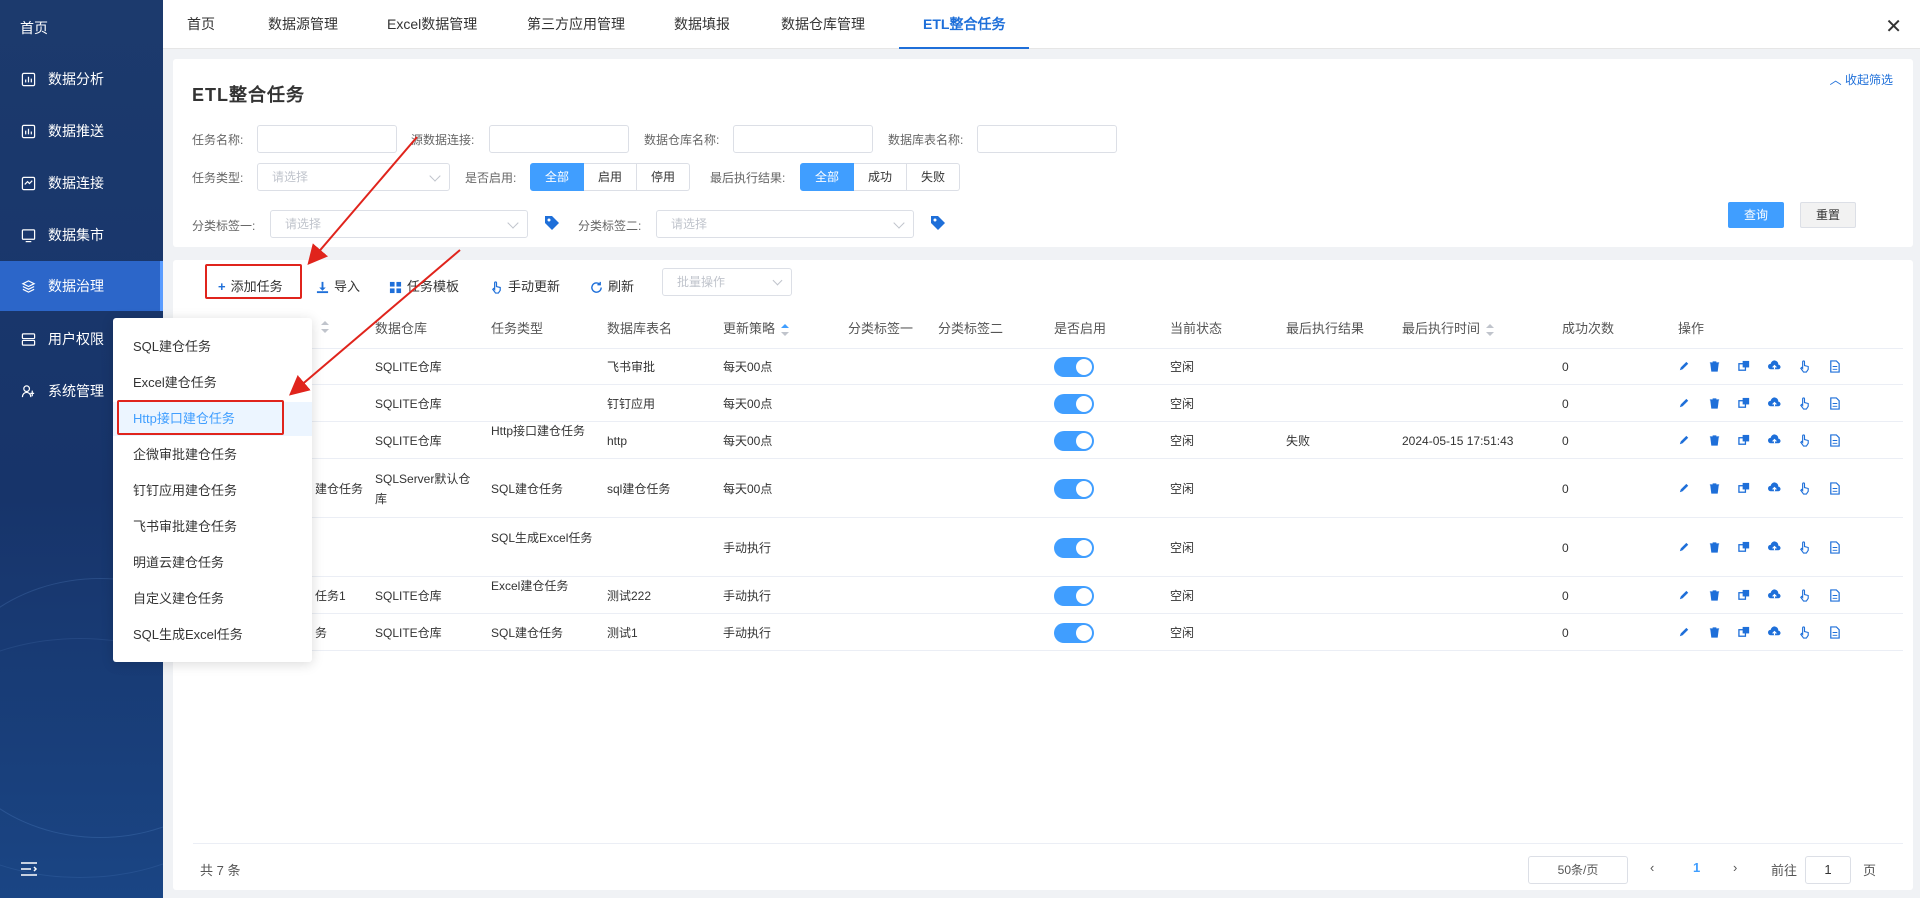 This screenshot has width=1920, height=898. I want to click on task-template-button: 任务模板, so click(424, 287).